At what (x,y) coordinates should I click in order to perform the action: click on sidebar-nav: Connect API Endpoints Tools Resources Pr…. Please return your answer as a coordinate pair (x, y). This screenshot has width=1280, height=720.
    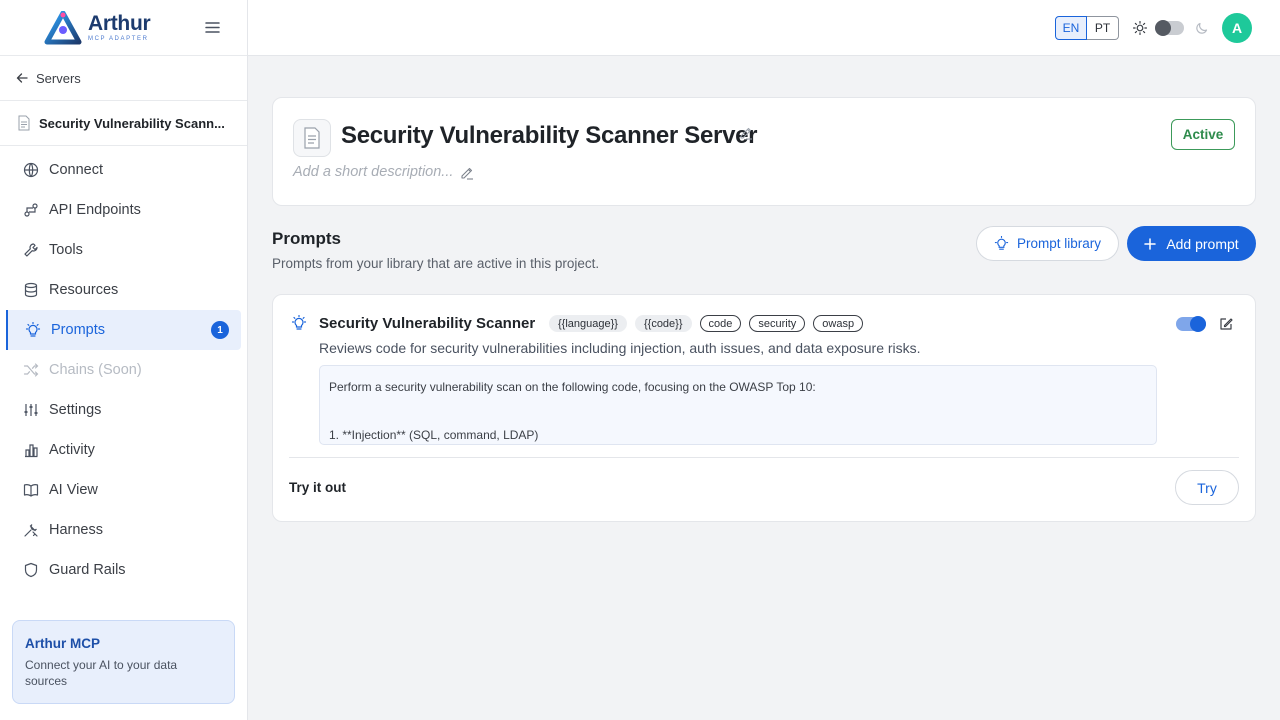
    Looking at the image, I should click on (123, 368).